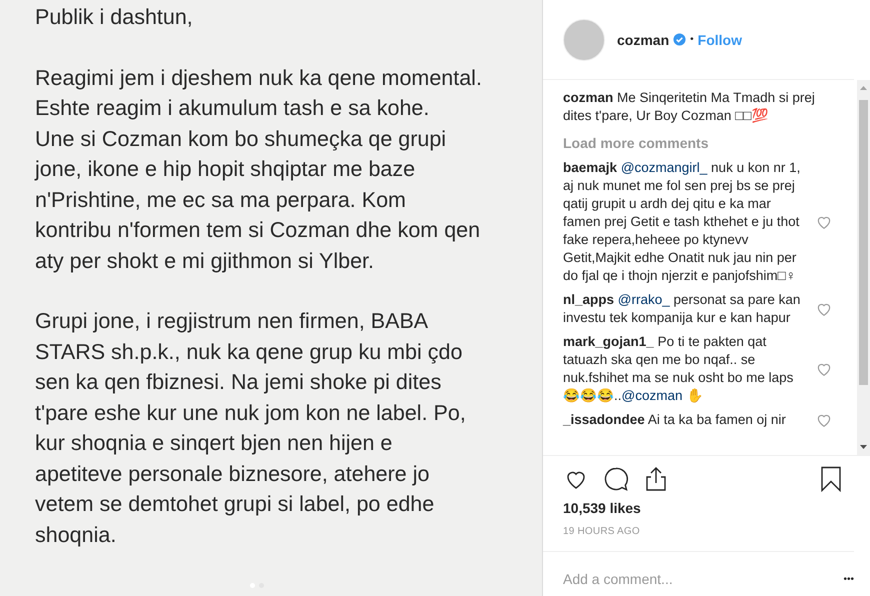  Describe the element at coordinates (848, 579) in the screenshot. I see `more-options-button: •••` at that location.